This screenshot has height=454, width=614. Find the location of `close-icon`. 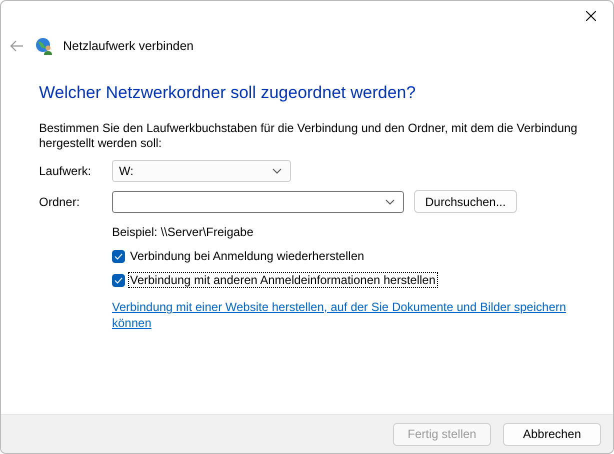

close-icon is located at coordinates (591, 16).